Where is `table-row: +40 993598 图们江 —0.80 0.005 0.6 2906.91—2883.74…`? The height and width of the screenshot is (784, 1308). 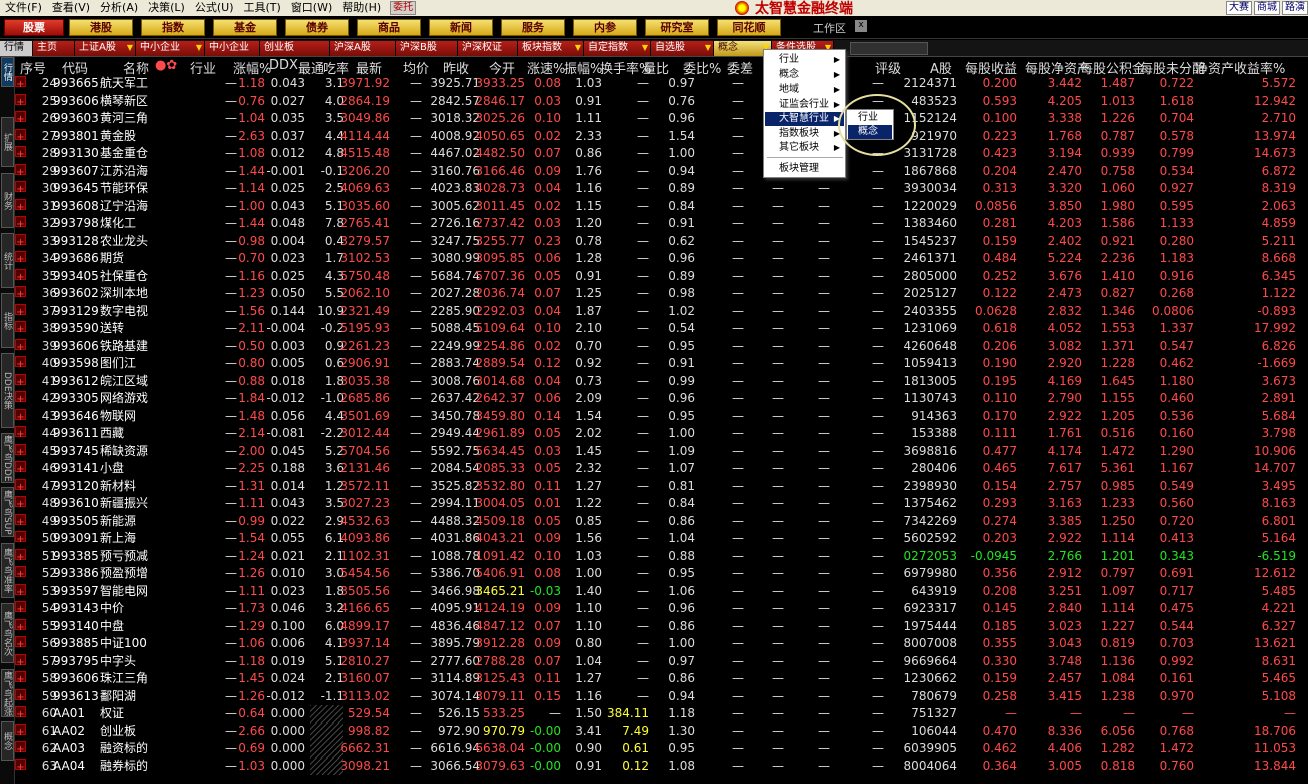
table-row: +40 993598 图们江 —0.80 0.005 0.6 2906.91—2883.74… is located at coordinates (661, 364).